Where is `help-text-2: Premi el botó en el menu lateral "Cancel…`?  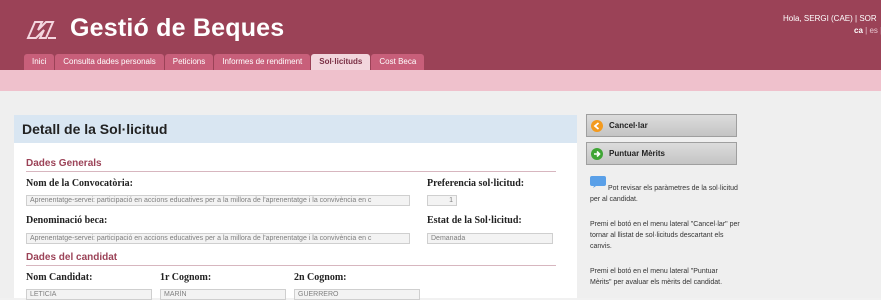
help-text-2: Premi el botó en el menu lateral "Cancel… is located at coordinates (665, 235).